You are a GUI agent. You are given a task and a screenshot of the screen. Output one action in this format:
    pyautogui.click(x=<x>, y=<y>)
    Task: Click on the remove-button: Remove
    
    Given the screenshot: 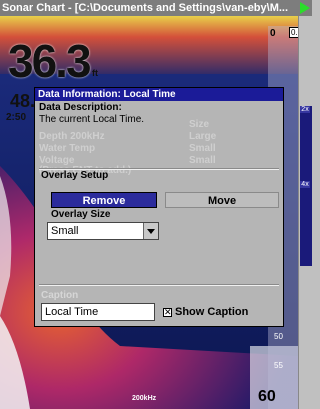 What is the action you would take?
    pyautogui.click(x=104, y=200)
    